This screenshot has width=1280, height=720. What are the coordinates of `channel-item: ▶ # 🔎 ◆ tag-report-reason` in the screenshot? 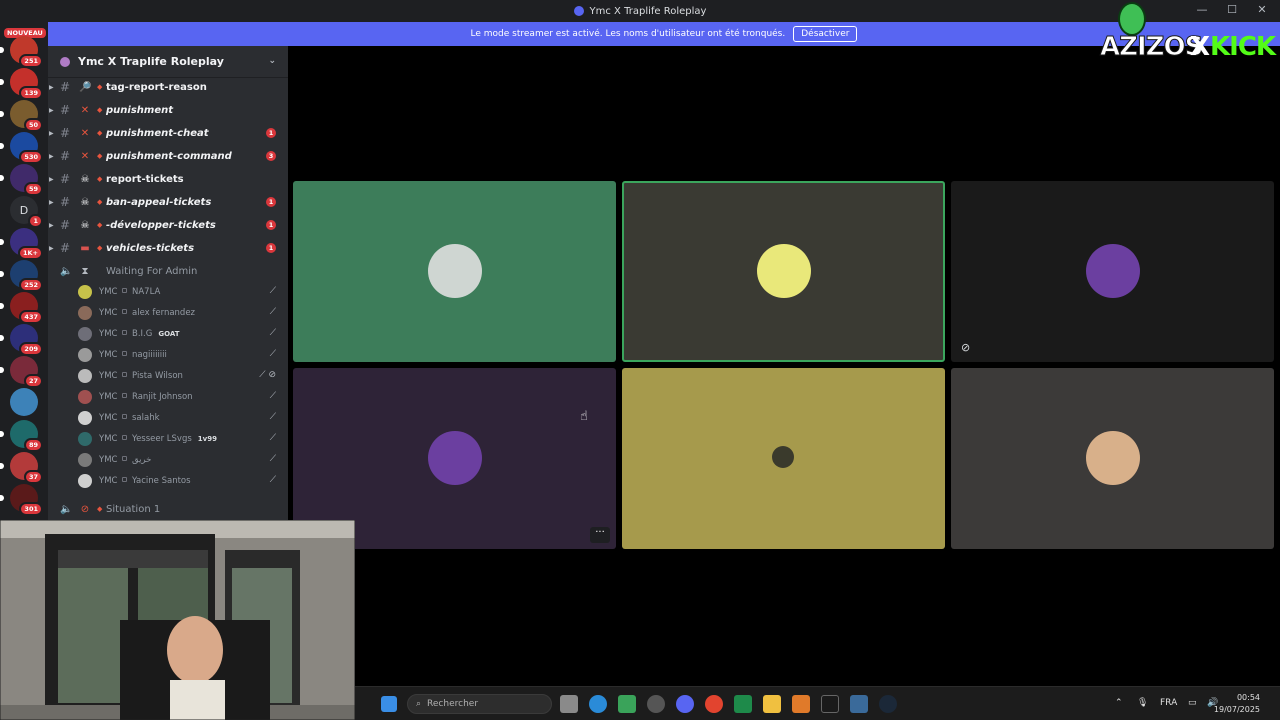 It's located at (168, 87).